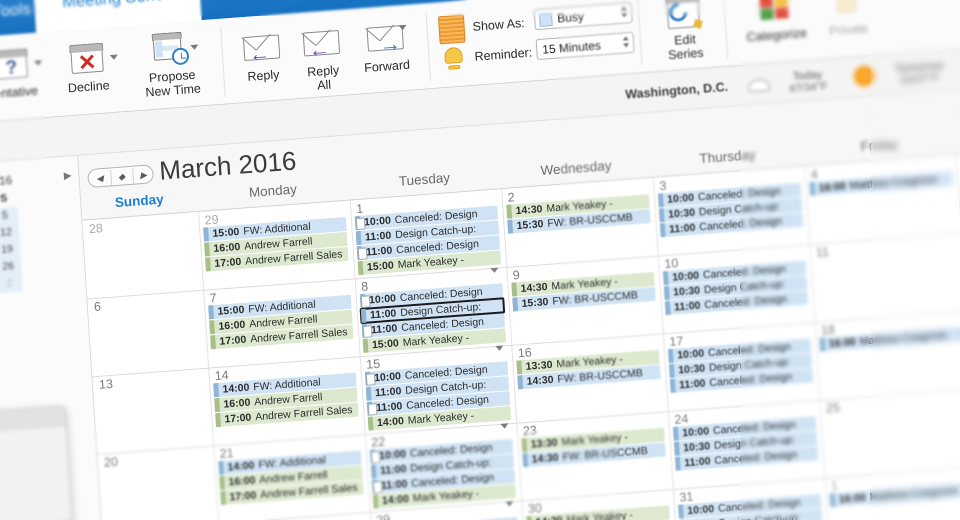 The width and height of the screenshot is (960, 520). I want to click on ribbon-button-tentative: ? Tentative, so click(25, 73).